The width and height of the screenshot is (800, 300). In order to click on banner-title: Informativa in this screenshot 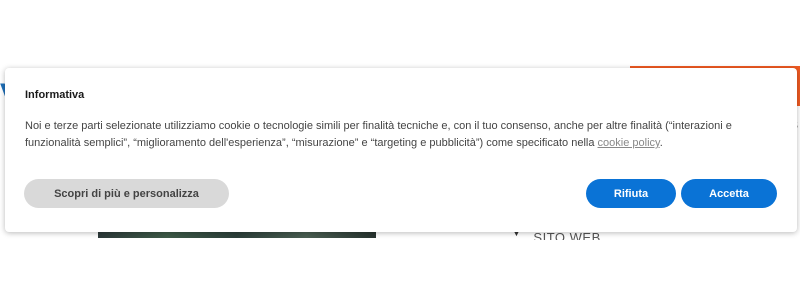, I will do `click(55, 95)`.